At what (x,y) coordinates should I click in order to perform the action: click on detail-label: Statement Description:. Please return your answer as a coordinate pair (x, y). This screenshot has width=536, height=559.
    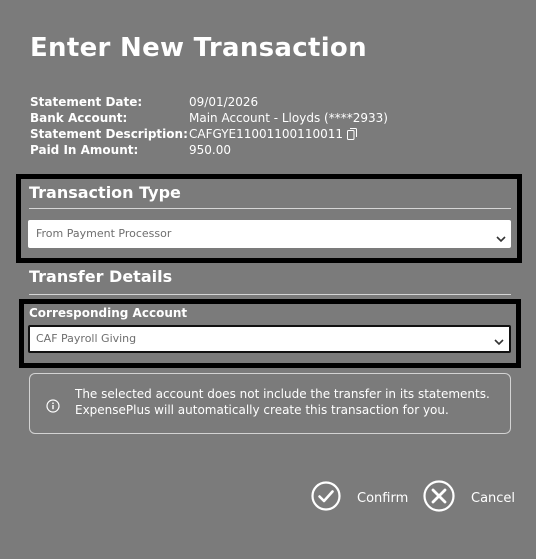
    Looking at the image, I should click on (109, 134).